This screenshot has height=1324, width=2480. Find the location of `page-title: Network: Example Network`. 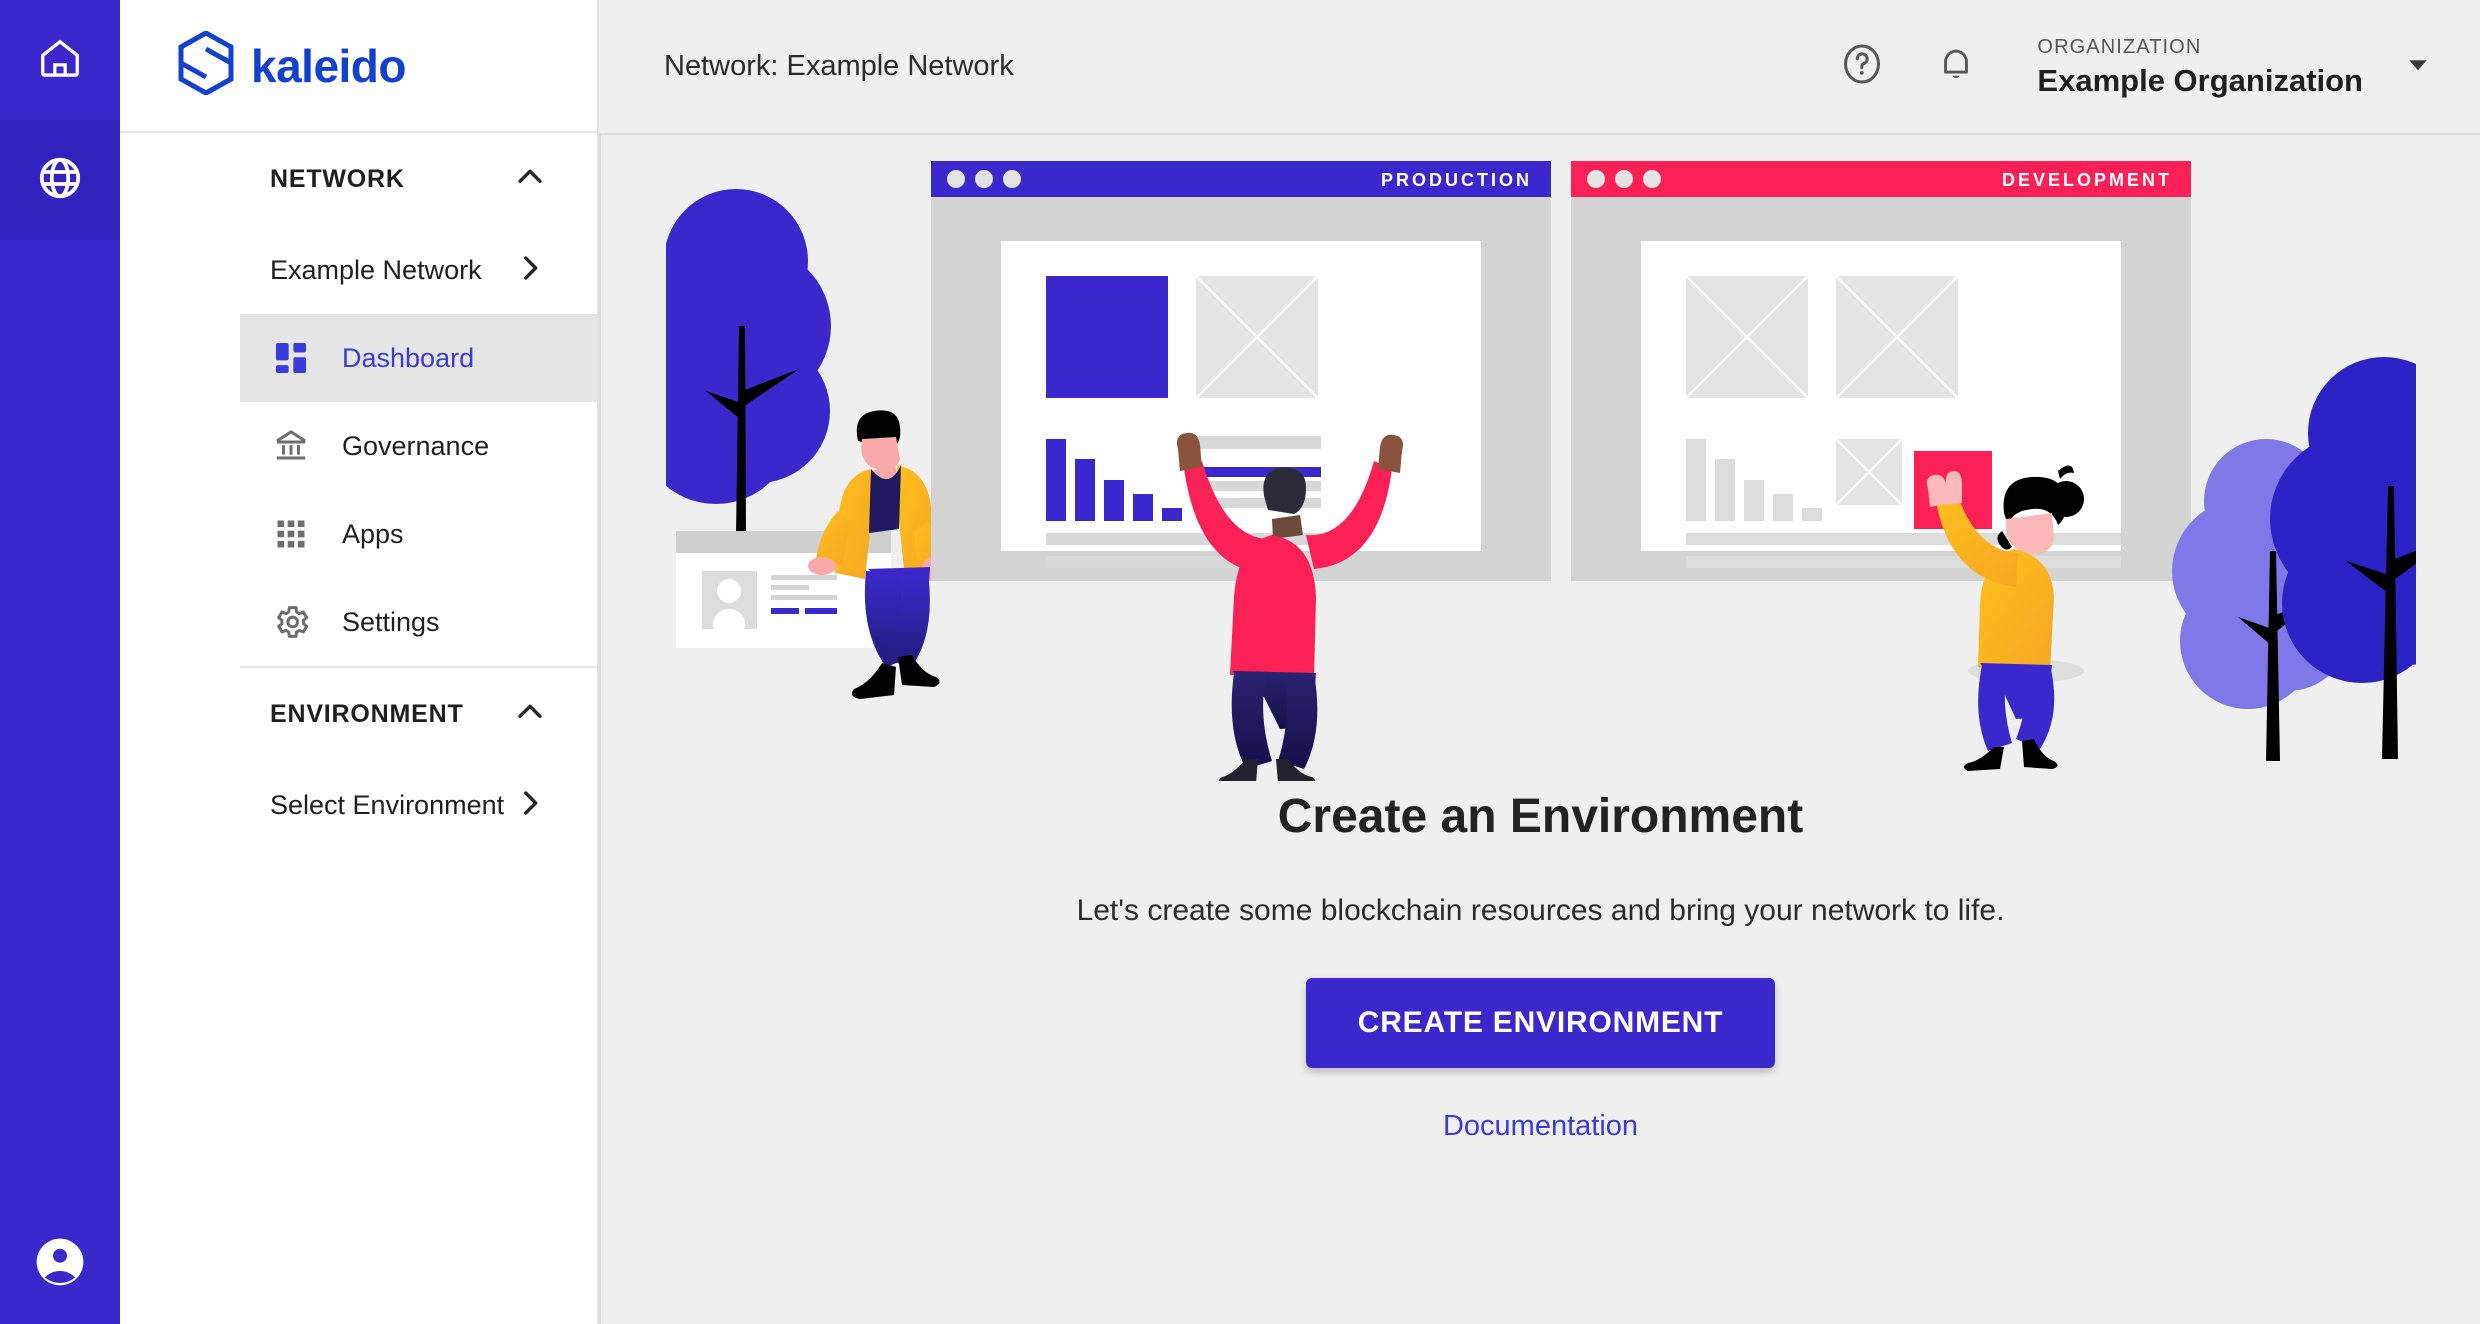

page-title: Network: Example Network is located at coordinates (839, 66).